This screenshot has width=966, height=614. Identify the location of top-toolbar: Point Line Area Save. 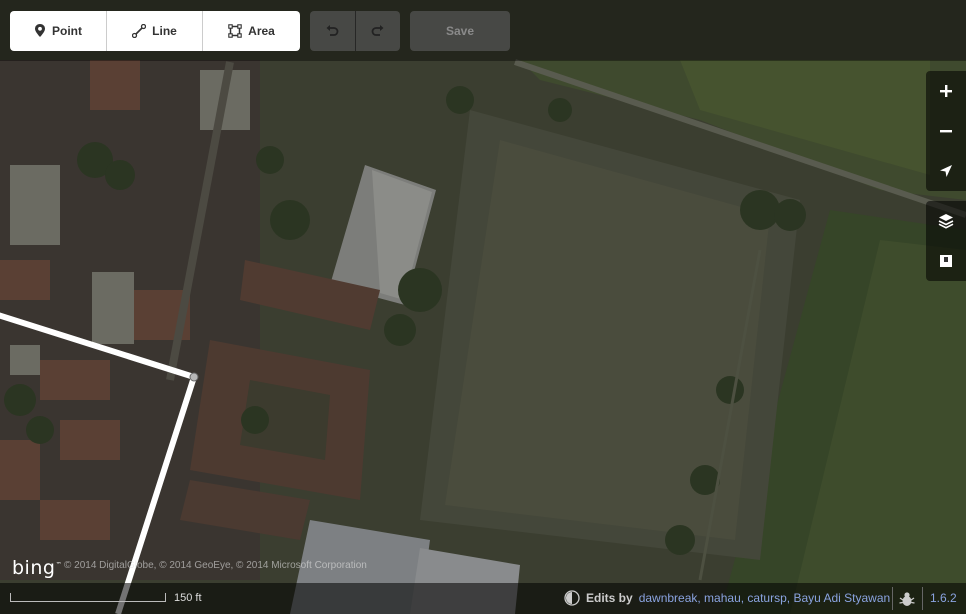
(483, 30).